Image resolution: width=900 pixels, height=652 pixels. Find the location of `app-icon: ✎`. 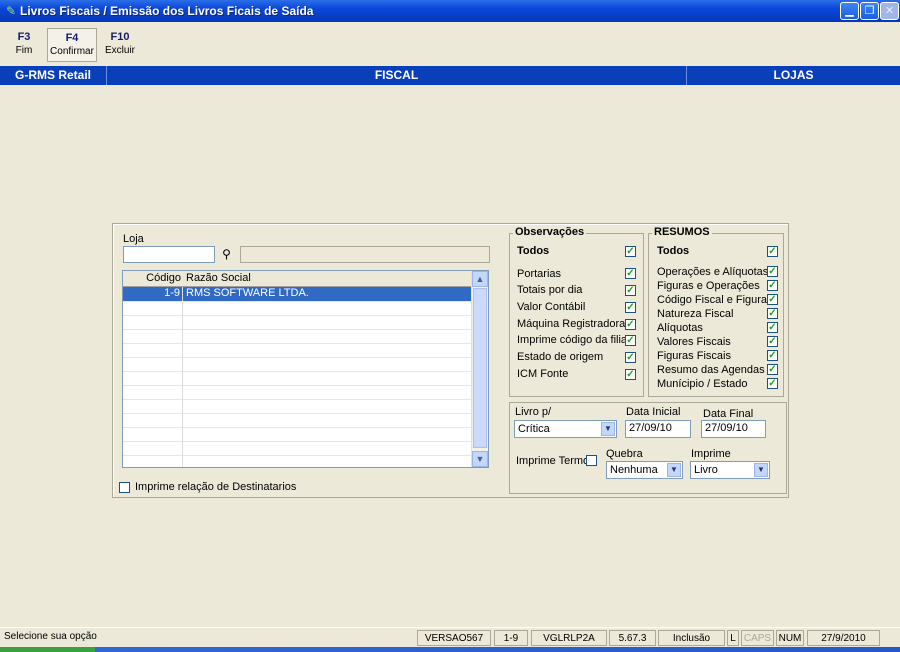

app-icon: ✎ is located at coordinates (11, 11).